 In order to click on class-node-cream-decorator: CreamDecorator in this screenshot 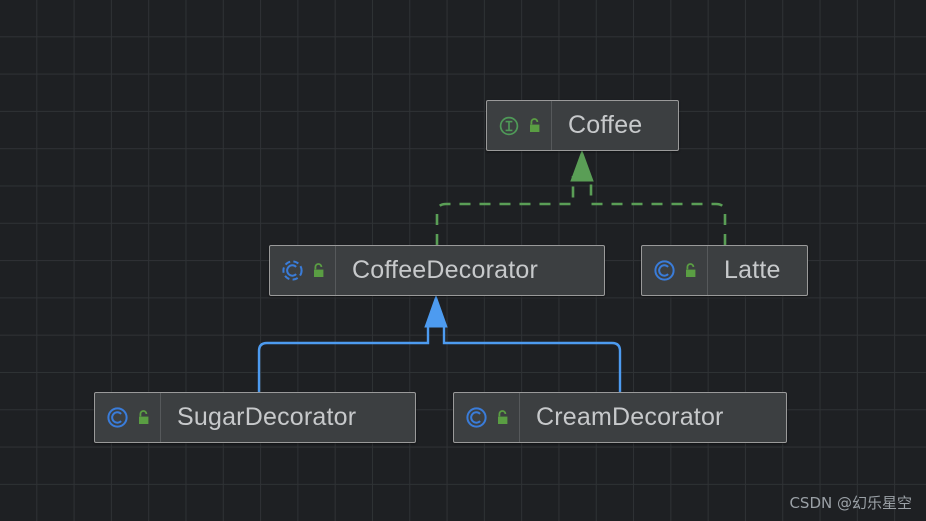, I will do `click(620, 417)`.